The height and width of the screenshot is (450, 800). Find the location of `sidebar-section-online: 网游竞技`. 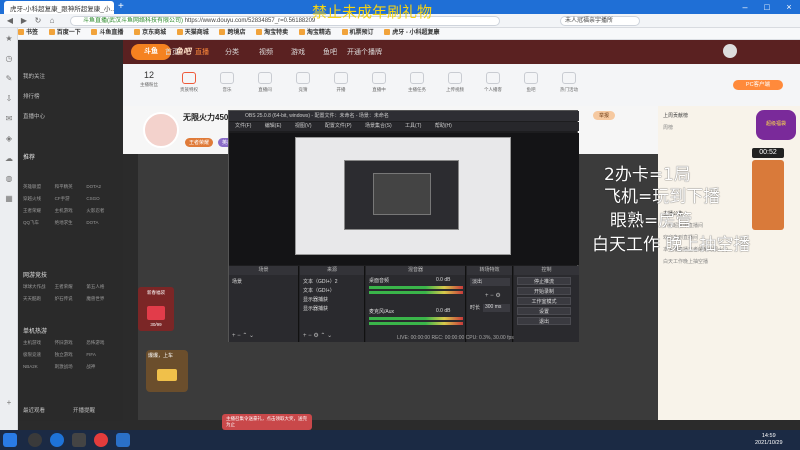

sidebar-section-online: 网游竞技 is located at coordinates (35, 274).